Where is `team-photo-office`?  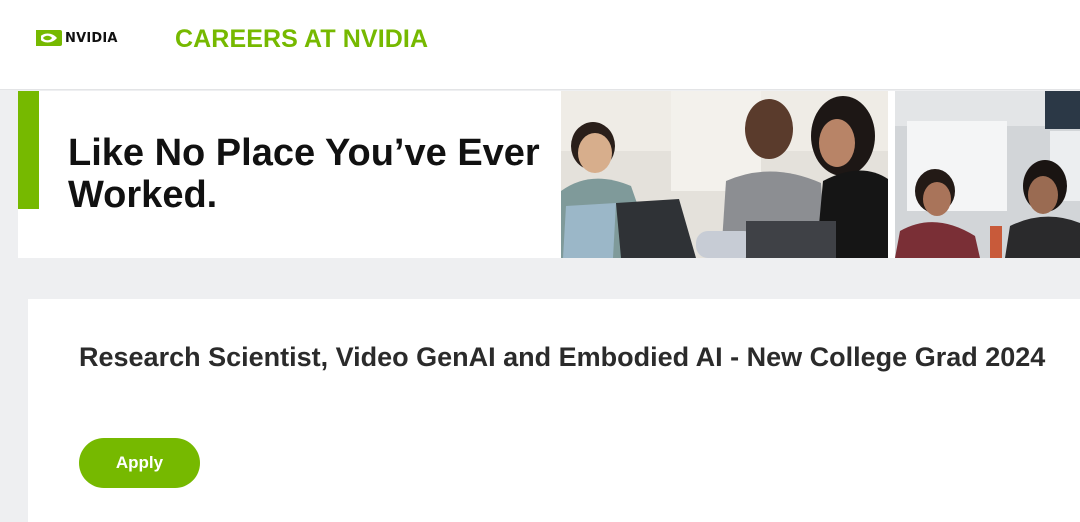
team-photo-office is located at coordinates (987, 174).